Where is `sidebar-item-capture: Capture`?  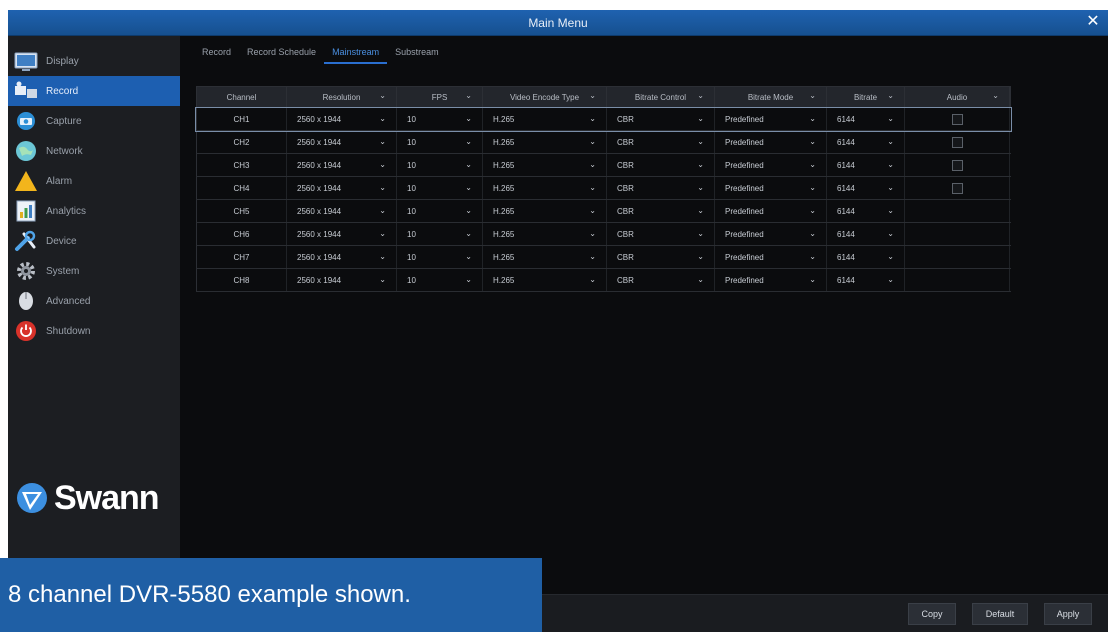
sidebar-item-capture: Capture is located at coordinates (94, 121).